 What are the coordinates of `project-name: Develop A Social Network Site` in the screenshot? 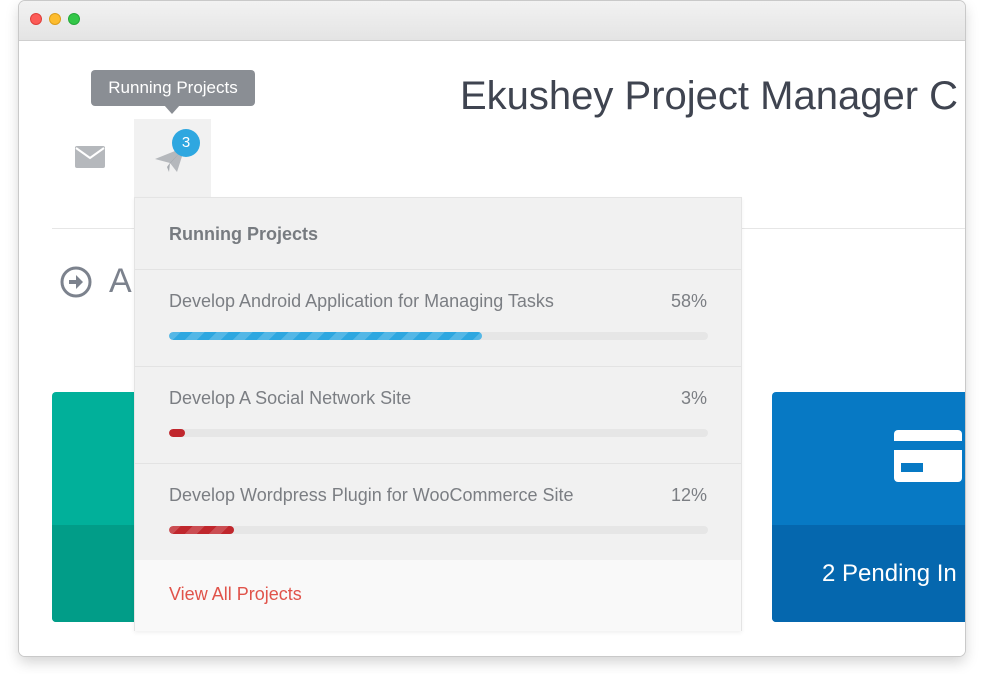 It's located at (290, 398).